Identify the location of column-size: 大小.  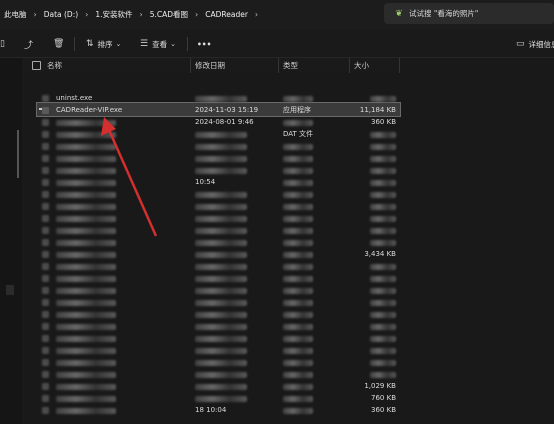
(361, 65).